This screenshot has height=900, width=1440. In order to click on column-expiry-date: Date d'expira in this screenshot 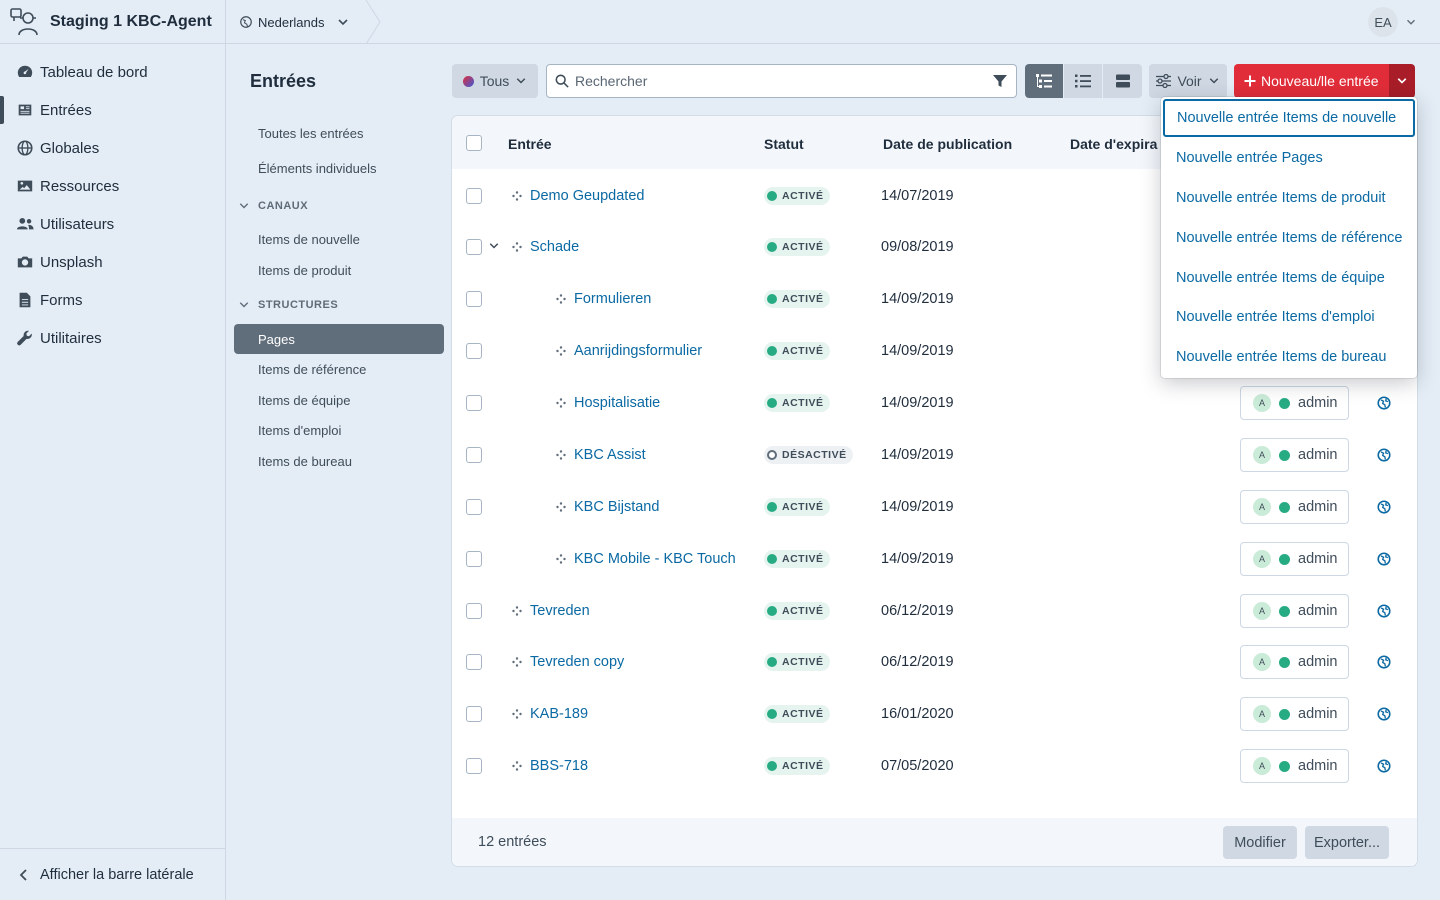, I will do `click(1113, 144)`.